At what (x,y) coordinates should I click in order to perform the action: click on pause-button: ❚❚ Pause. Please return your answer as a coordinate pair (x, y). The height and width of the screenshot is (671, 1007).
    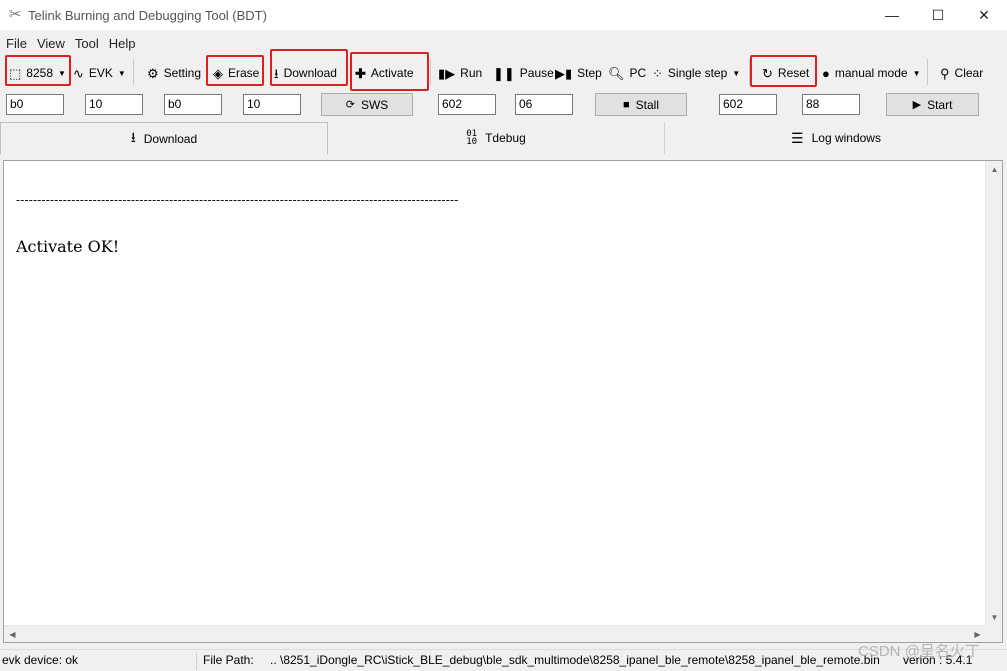
    Looking at the image, I should click on (523, 73).